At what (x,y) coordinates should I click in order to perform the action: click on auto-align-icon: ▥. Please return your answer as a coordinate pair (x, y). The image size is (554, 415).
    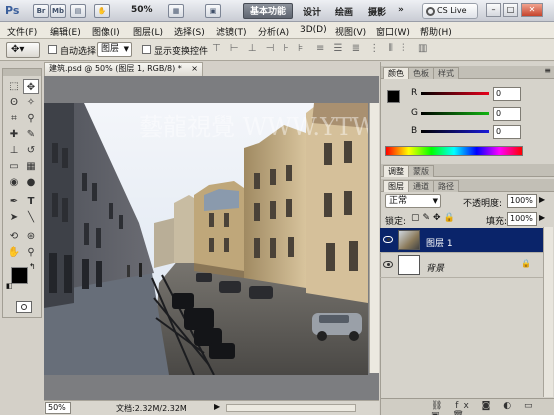
    Looking at the image, I should click on (428, 50).